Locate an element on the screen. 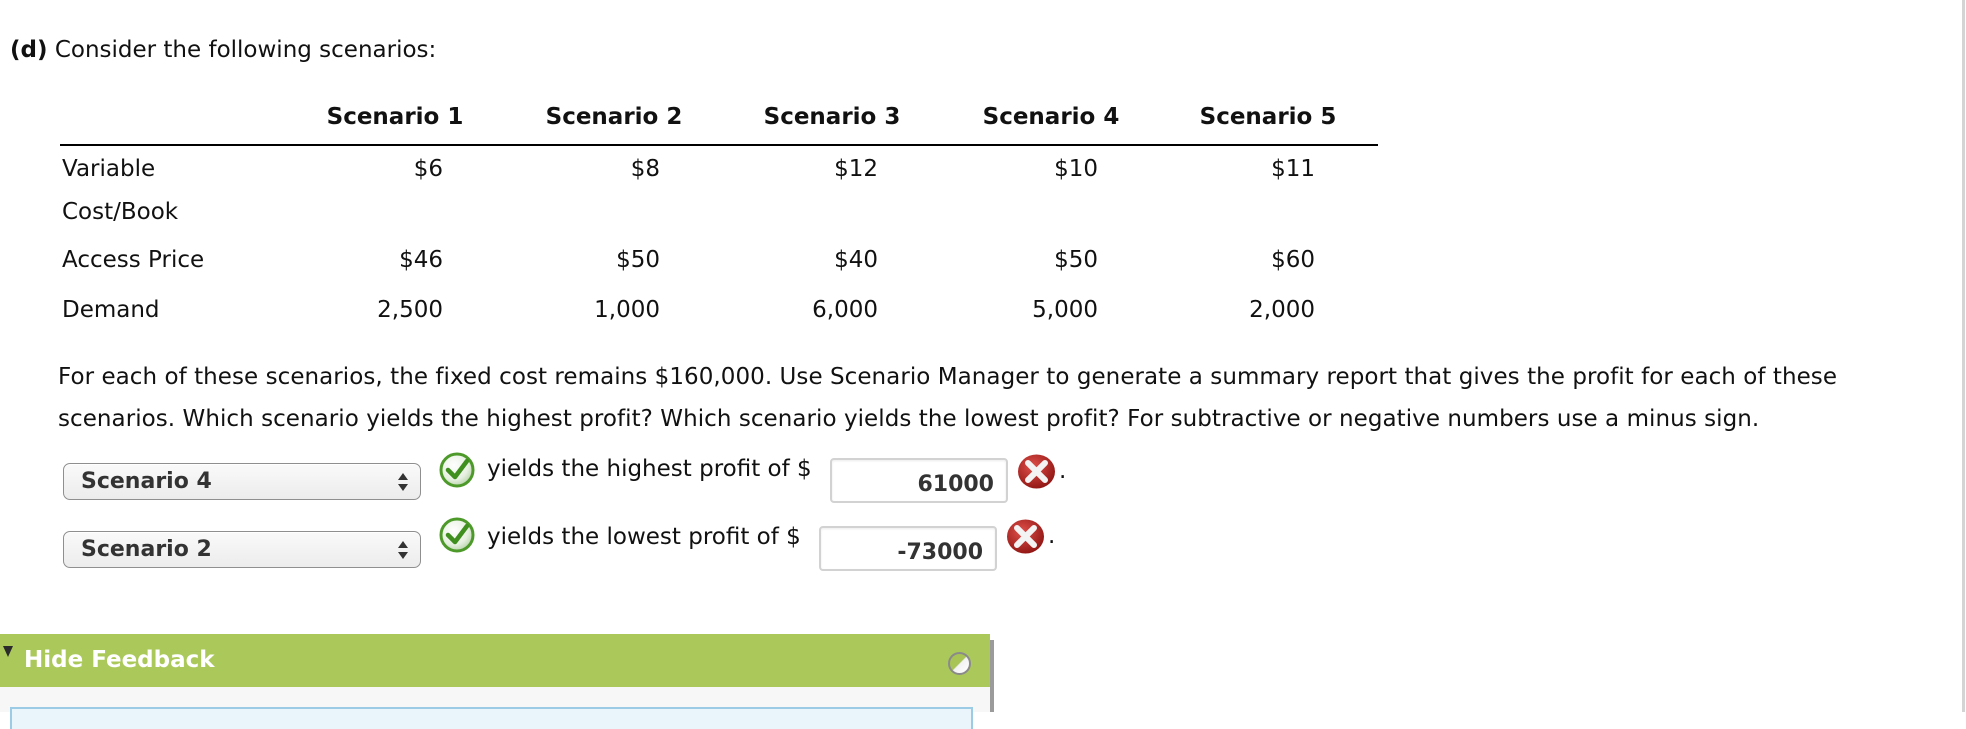  feedback-content-box is located at coordinates (491, 718).